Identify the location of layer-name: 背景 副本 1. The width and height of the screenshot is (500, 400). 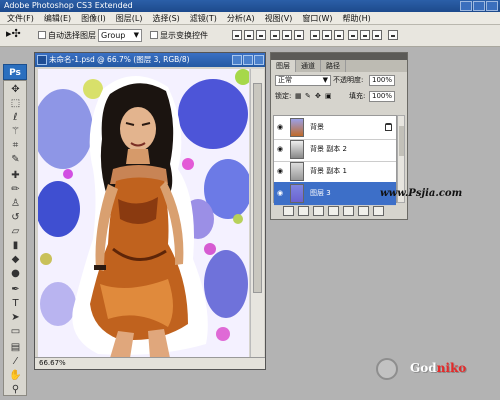
(328, 171).